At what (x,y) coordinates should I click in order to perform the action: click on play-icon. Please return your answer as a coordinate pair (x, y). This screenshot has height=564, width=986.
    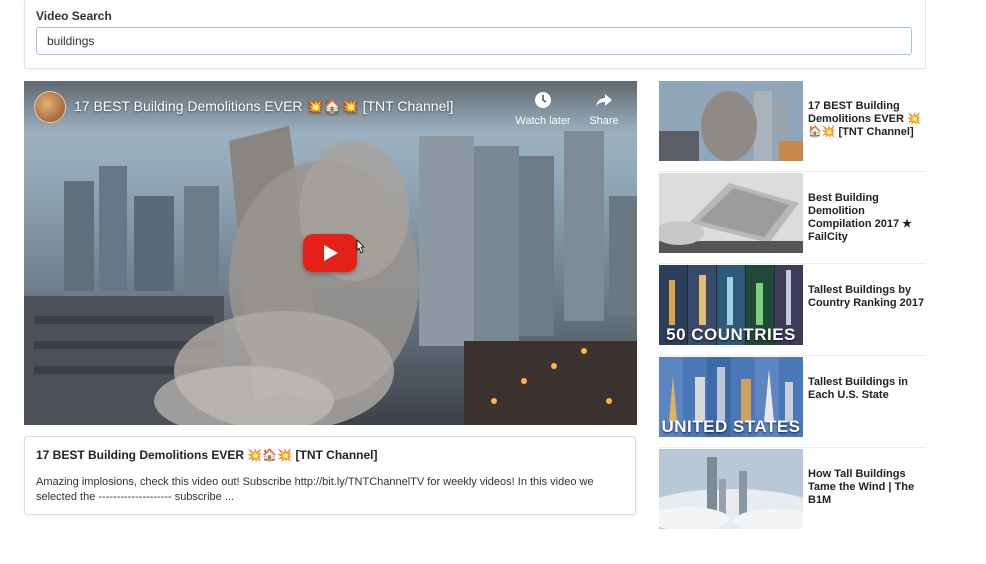
    Looking at the image, I should click on (331, 253).